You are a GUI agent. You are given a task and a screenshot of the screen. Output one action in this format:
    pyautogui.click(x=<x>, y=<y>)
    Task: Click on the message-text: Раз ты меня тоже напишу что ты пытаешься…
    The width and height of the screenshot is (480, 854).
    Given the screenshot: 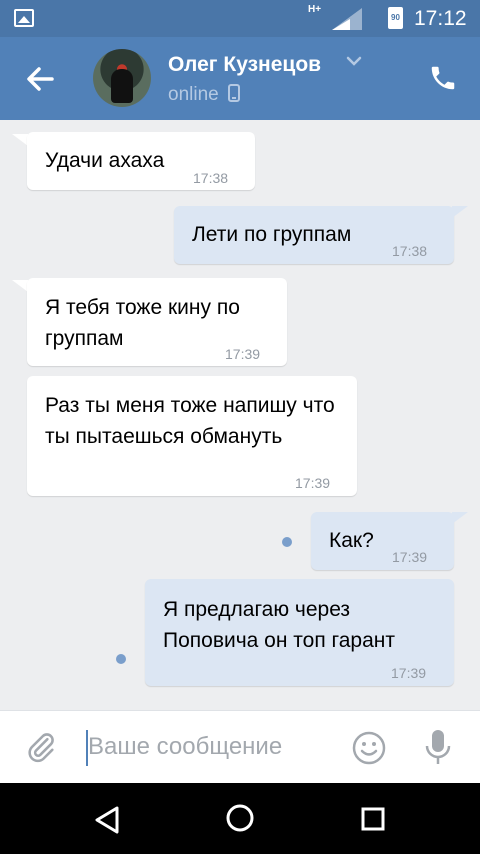 What is the action you would take?
    pyautogui.click(x=190, y=421)
    